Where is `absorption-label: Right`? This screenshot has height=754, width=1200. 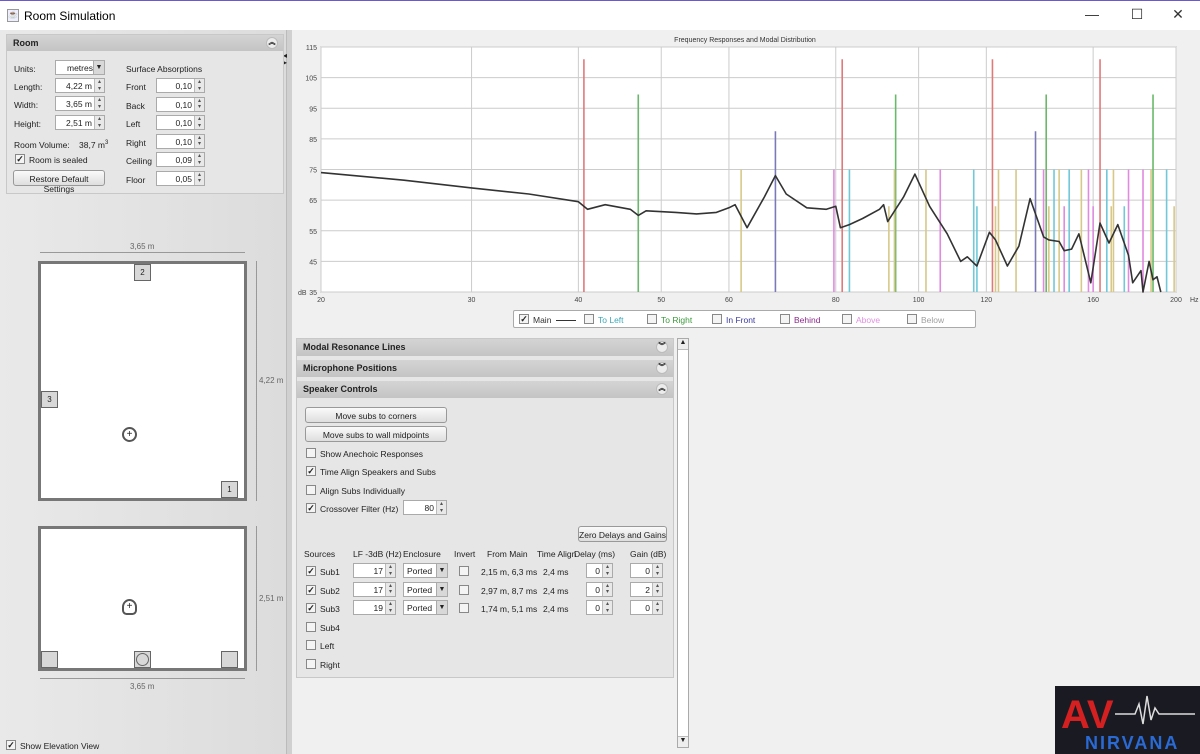
absorption-label: Right is located at coordinates (136, 142).